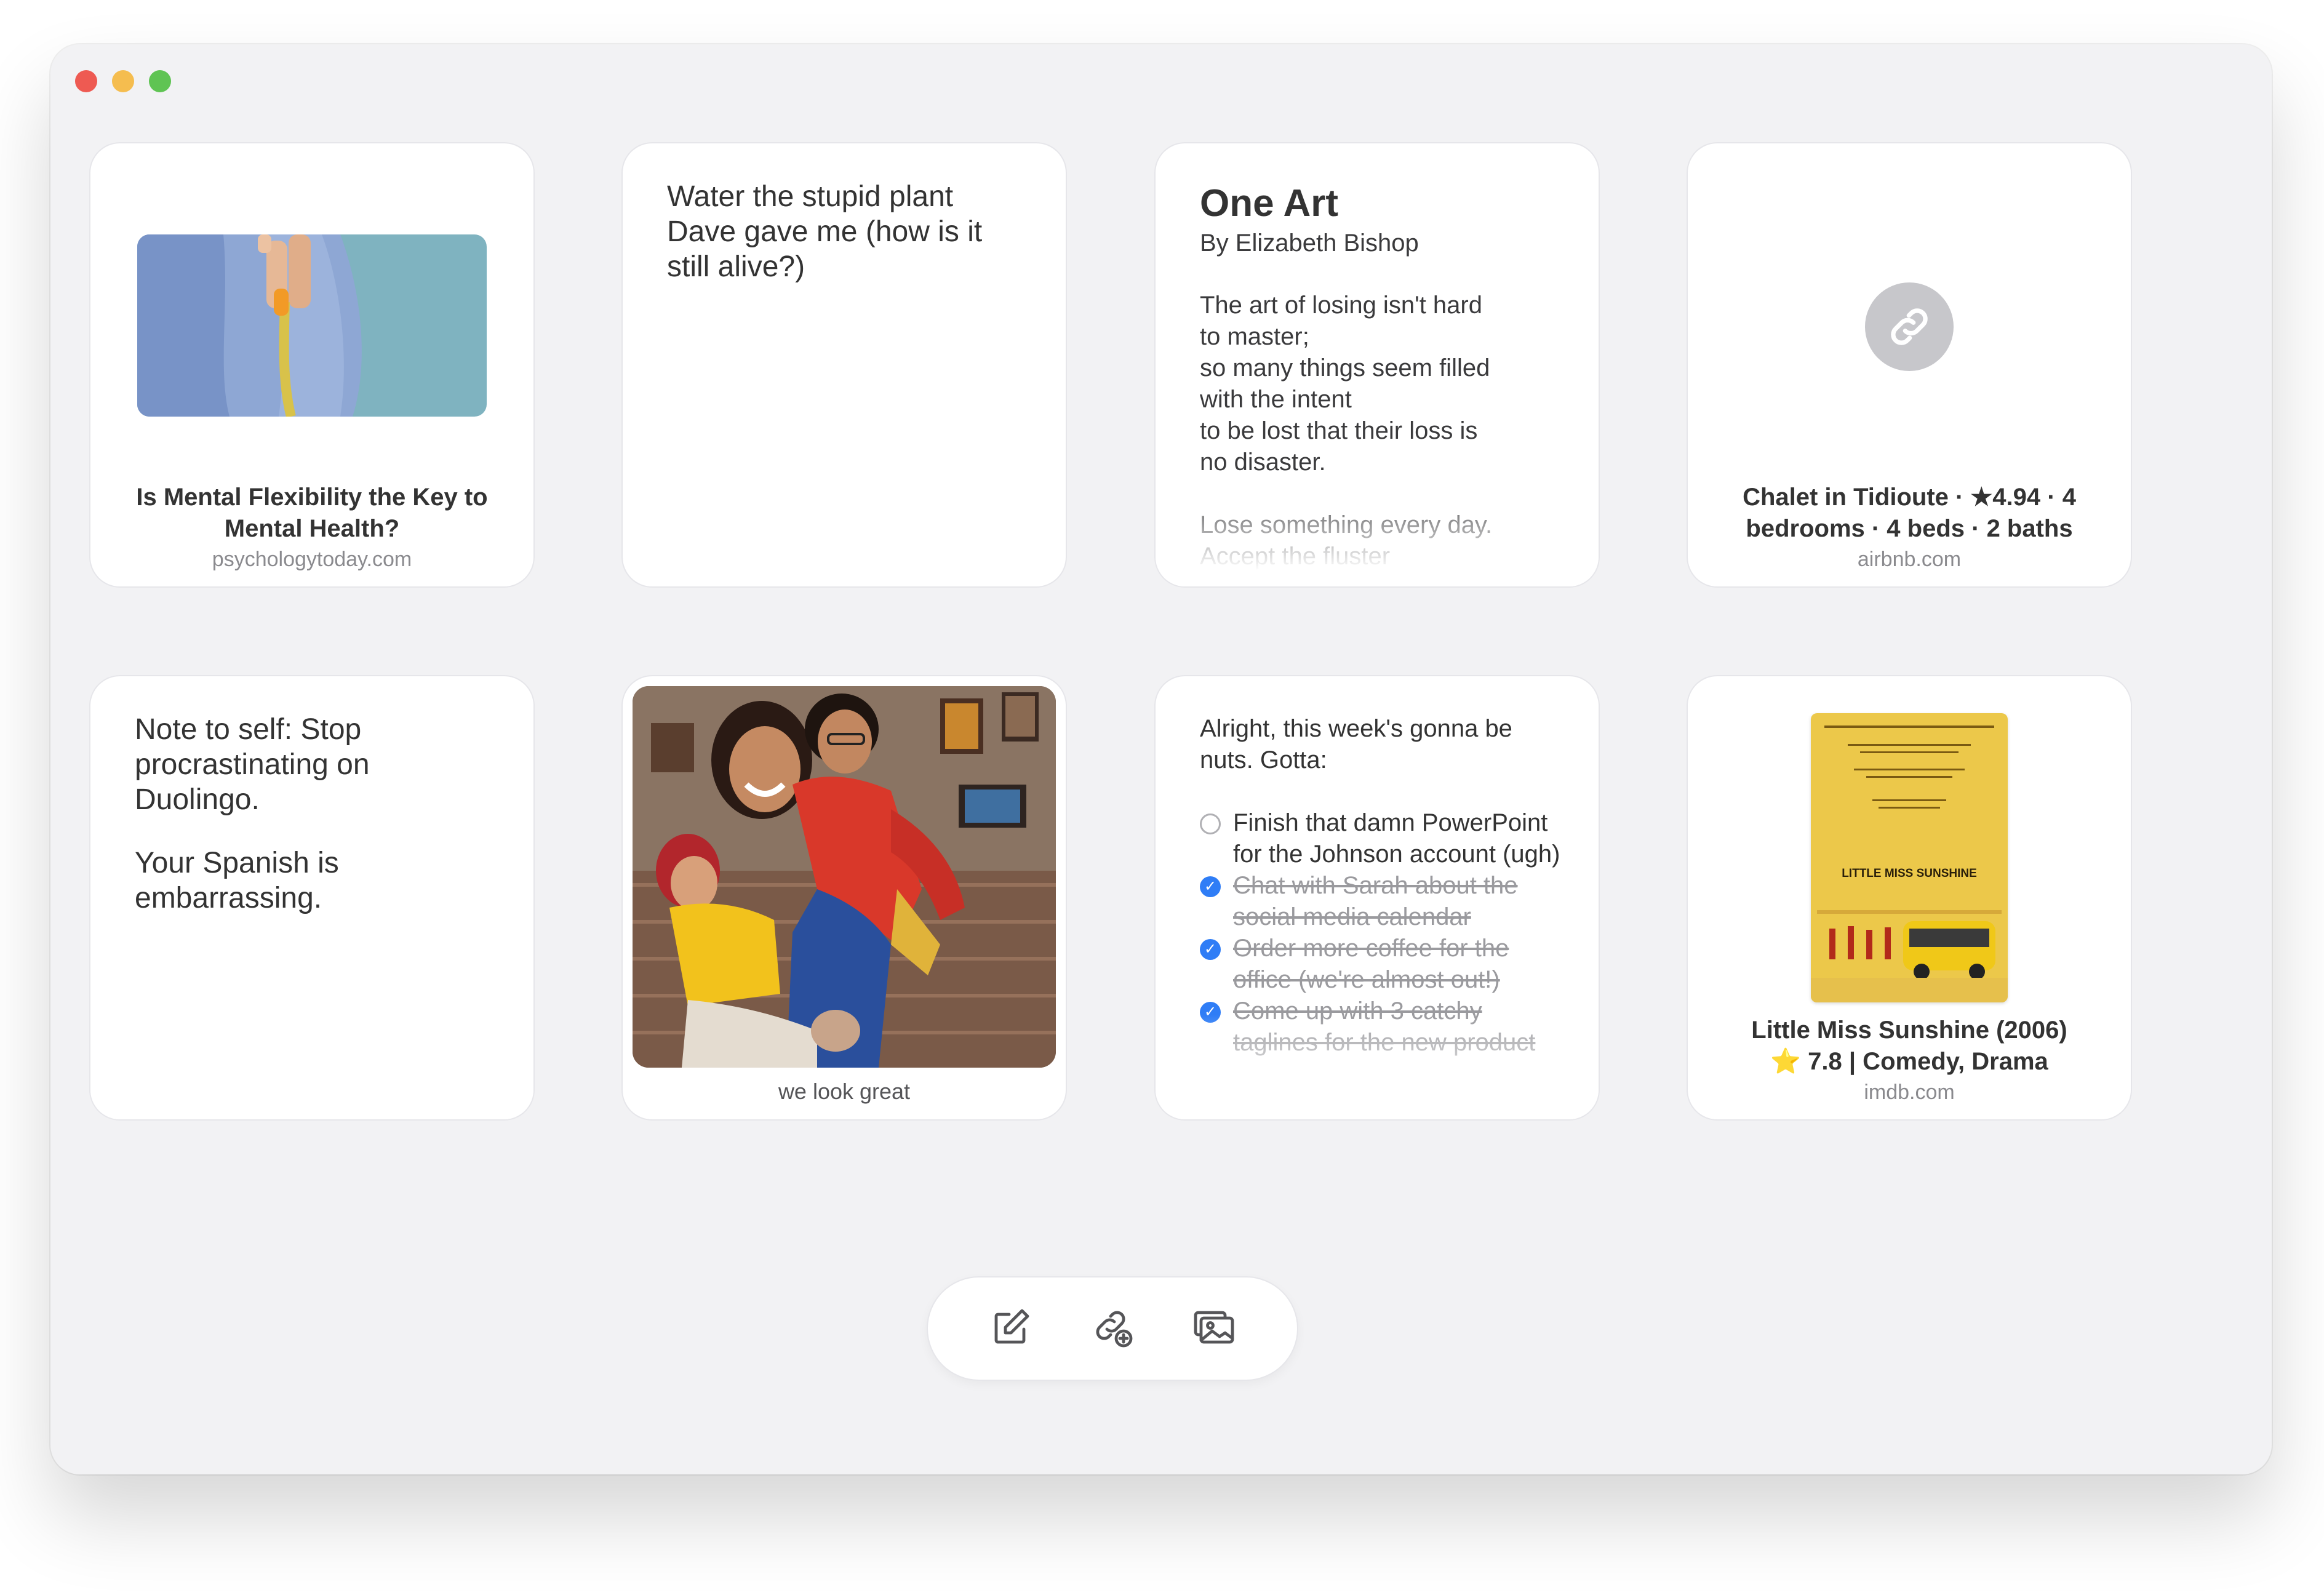 The image size is (2324, 1595). I want to click on poem-line: The art of losing isn't hard, so click(1341, 305).